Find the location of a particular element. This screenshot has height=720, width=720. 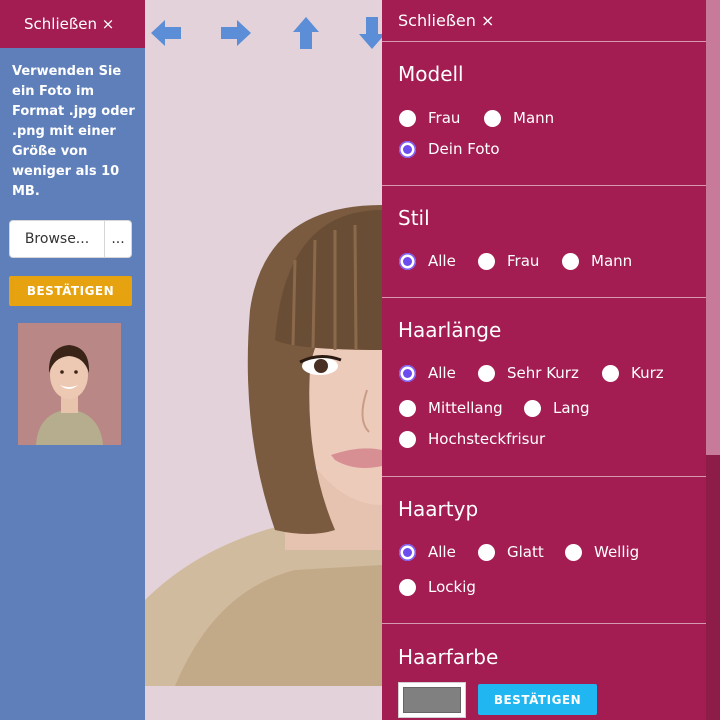

radio-haartyp-alle: Alle is located at coordinates (427, 552).